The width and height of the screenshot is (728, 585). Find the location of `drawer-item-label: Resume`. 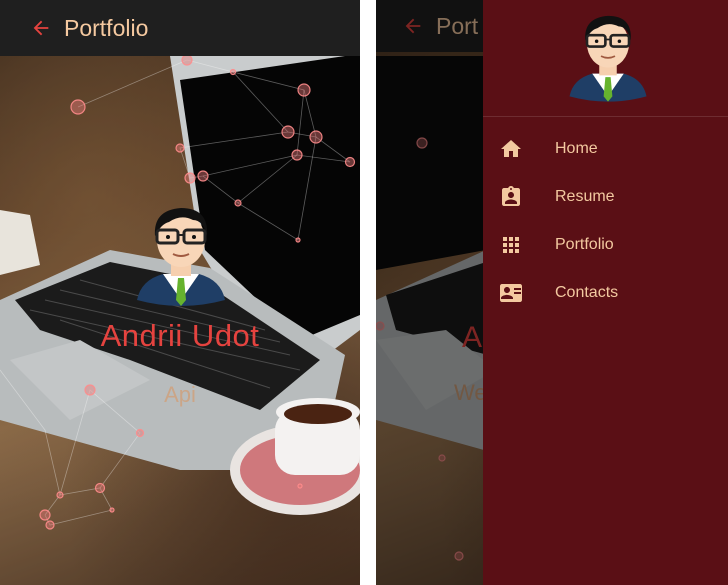

drawer-item-label: Resume is located at coordinates (585, 196).